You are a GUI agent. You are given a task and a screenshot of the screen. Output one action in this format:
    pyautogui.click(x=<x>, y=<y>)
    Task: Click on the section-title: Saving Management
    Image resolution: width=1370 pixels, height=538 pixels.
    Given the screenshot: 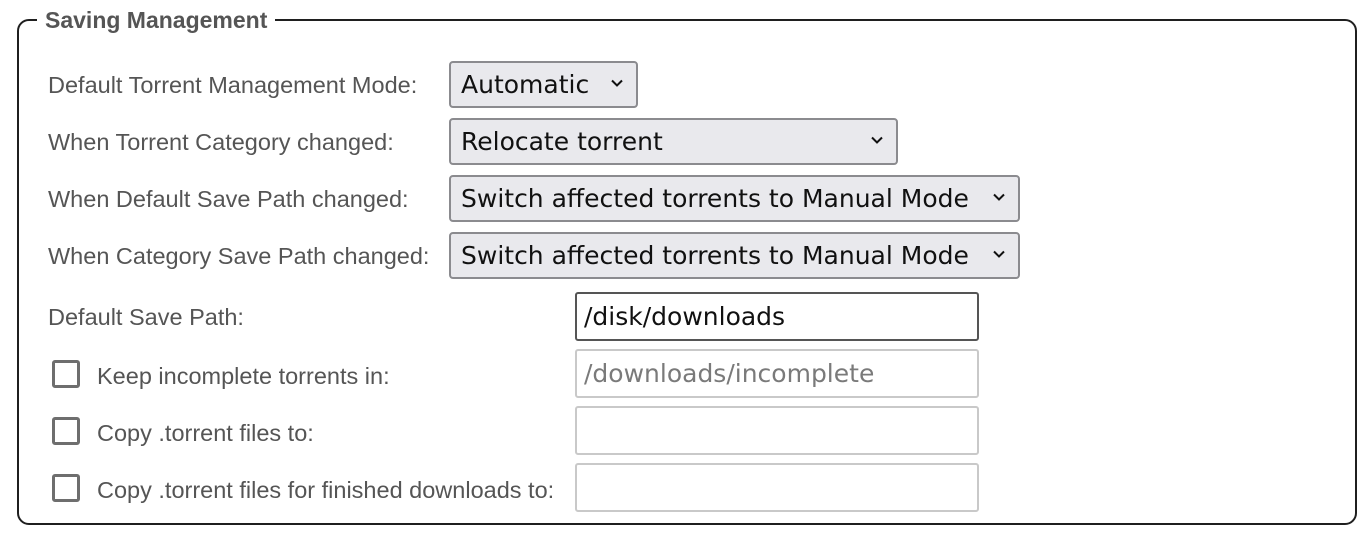 What is the action you would take?
    pyautogui.click(x=156, y=20)
    